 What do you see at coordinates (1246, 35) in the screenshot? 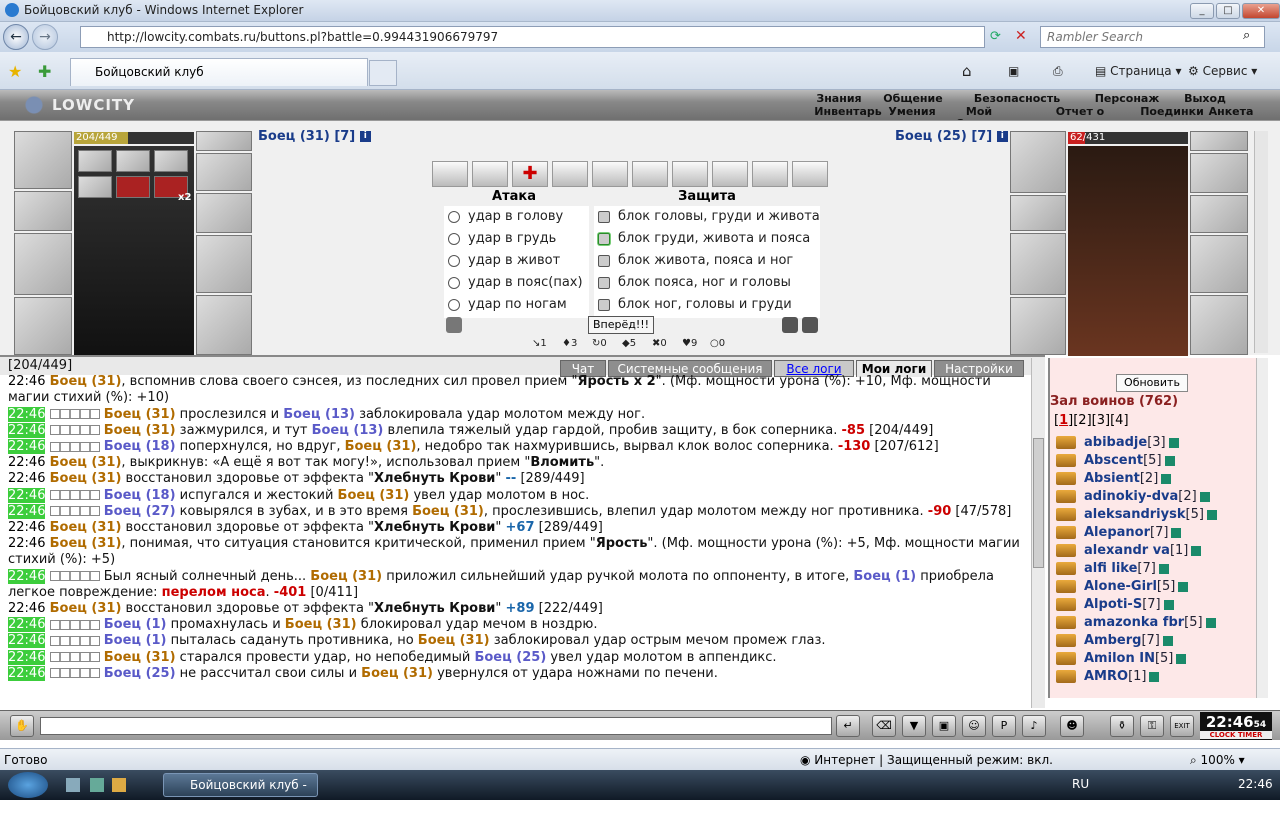
I see `search-icon: ⌕` at bounding box center [1246, 35].